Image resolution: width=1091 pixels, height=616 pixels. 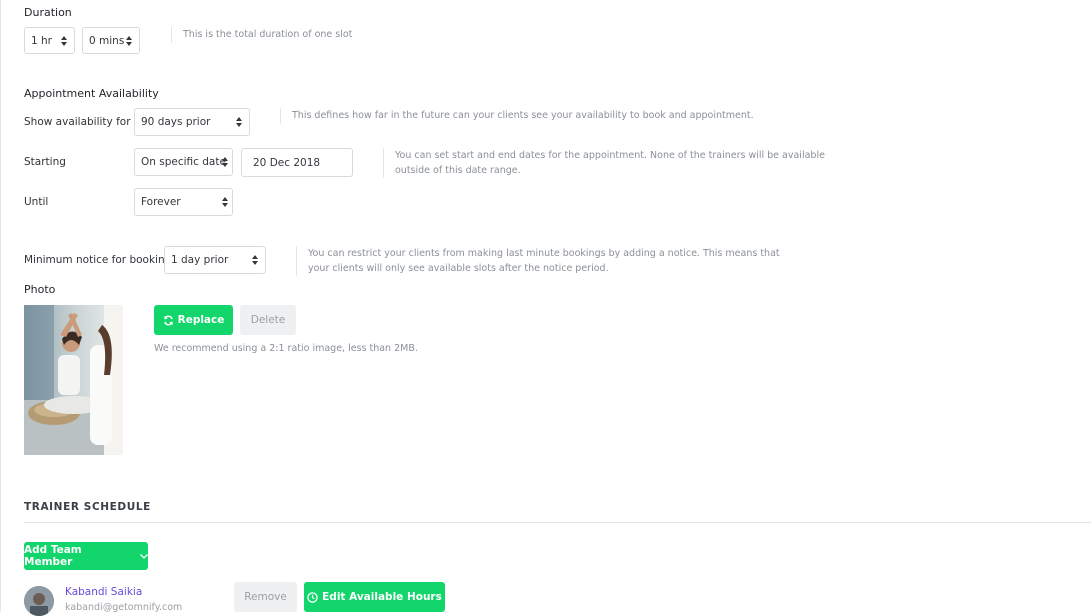 What do you see at coordinates (382, 597) in the screenshot?
I see `edit-available-hours-label: Edit Available Hours` at bounding box center [382, 597].